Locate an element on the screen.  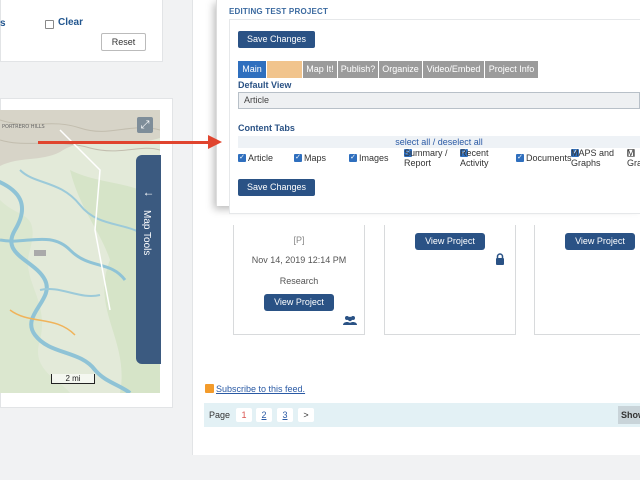
default-view-label: Default View is located at coordinates (265, 85).